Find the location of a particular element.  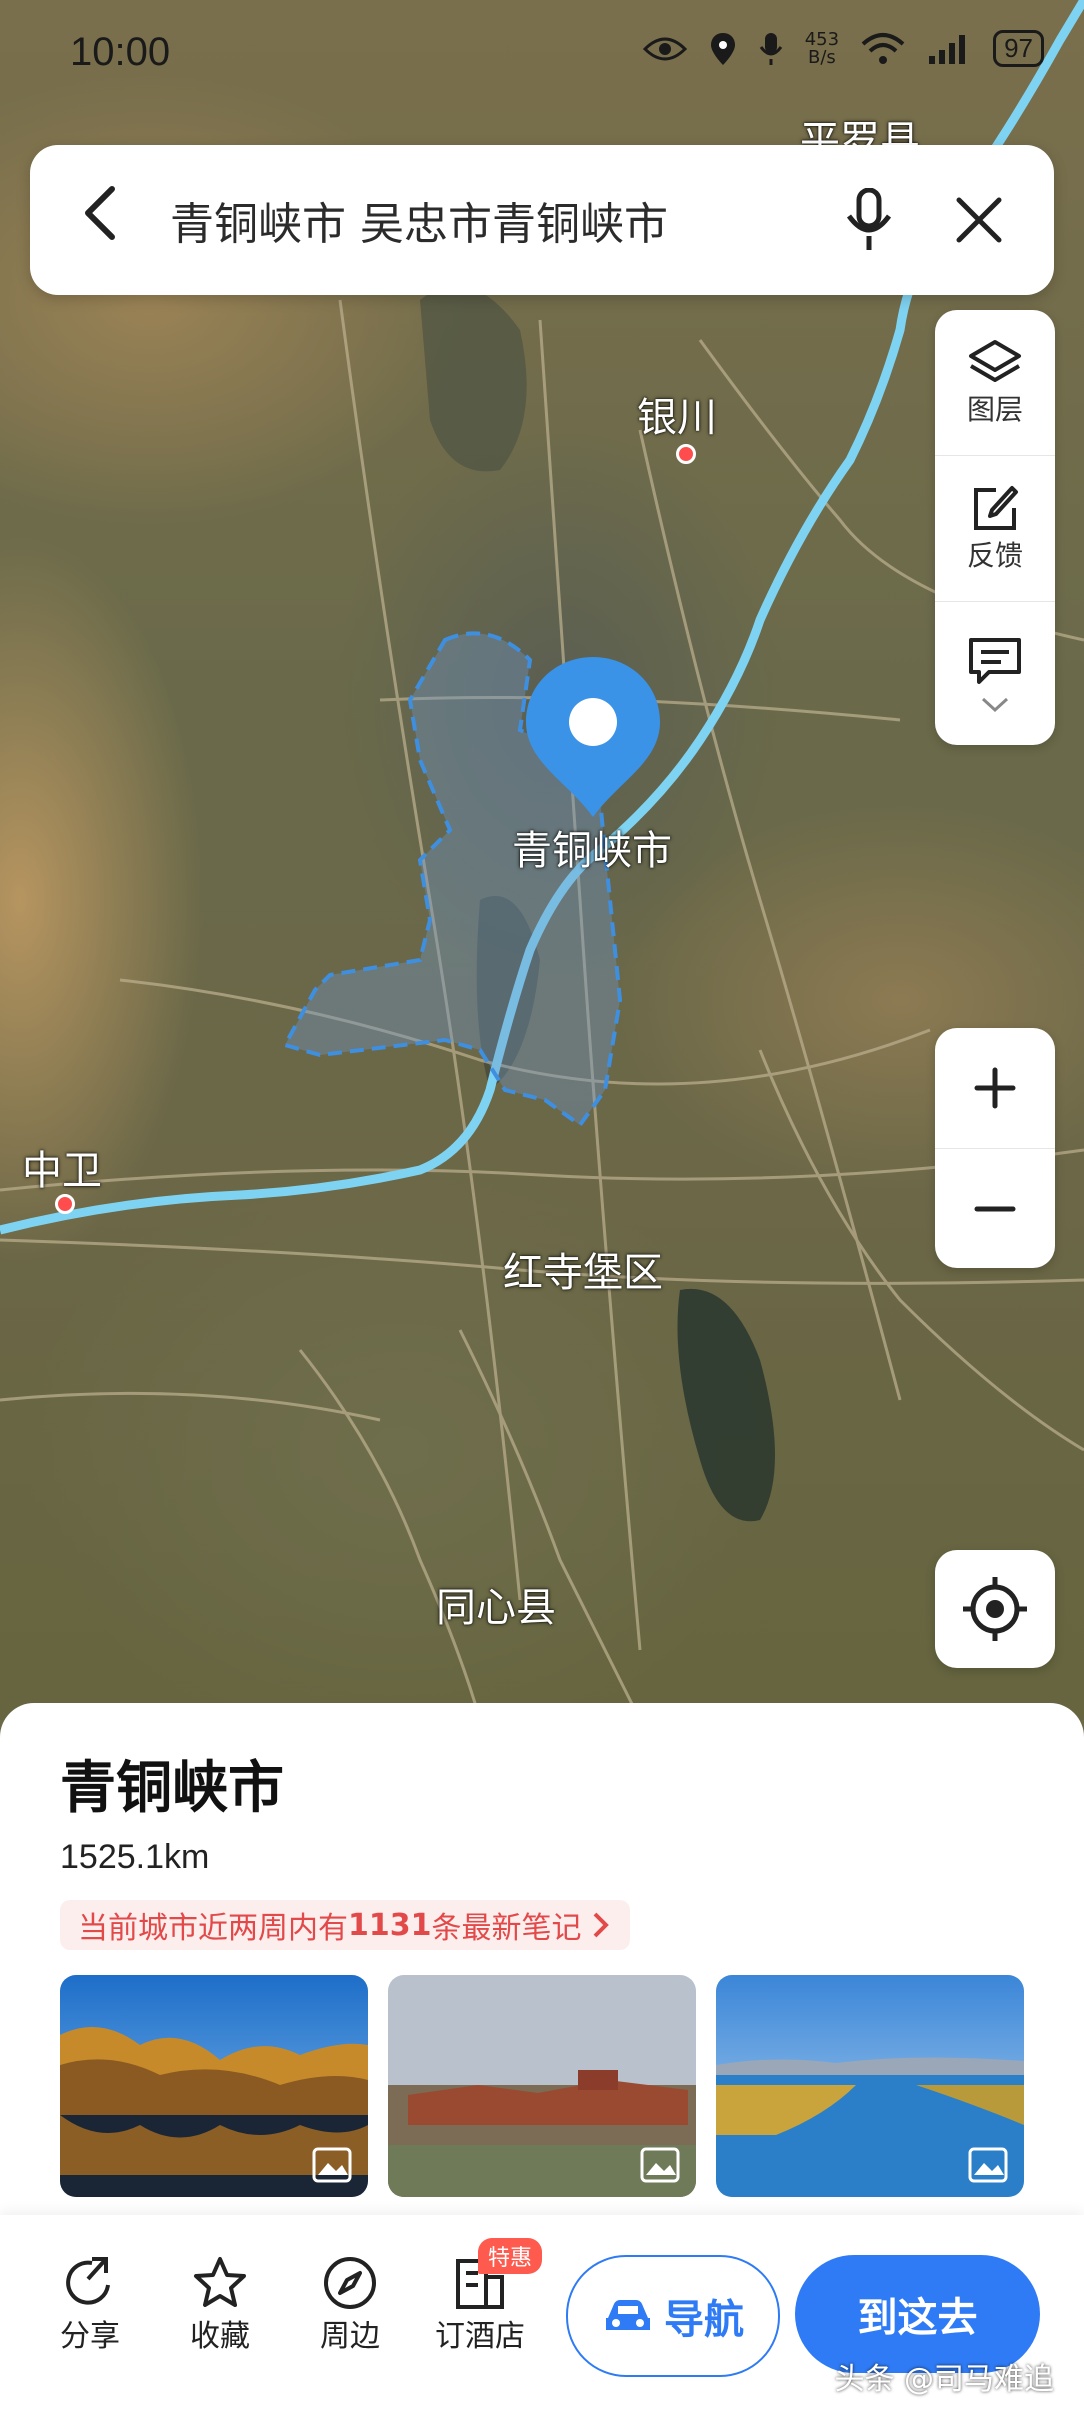

place-title: 青铜峡市 is located at coordinates (172, 1788).